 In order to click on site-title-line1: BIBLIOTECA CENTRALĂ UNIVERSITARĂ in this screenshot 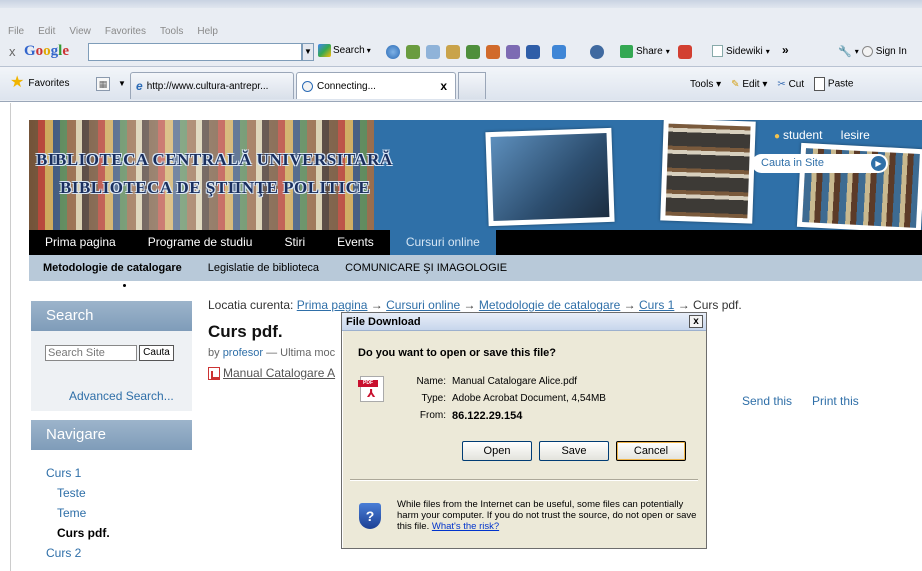, I will do `click(214, 159)`.